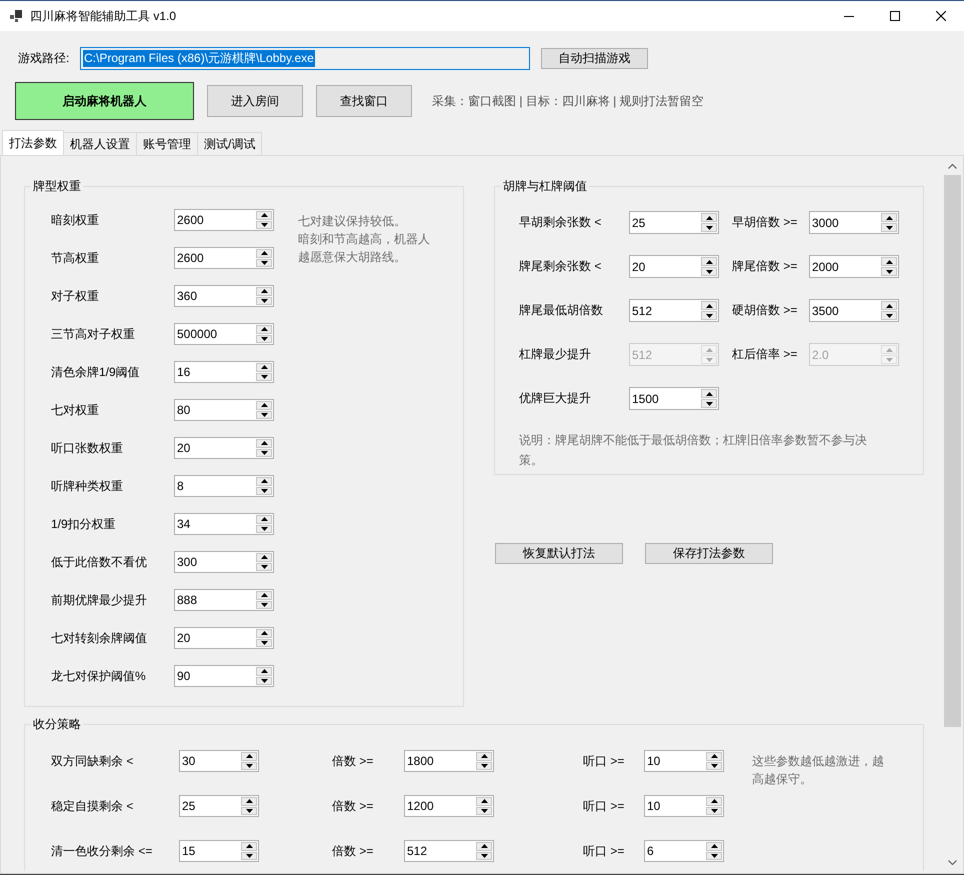 The image size is (964, 875). Describe the element at coordinates (684, 851) in the screenshot. I see `number-field: 6` at that location.